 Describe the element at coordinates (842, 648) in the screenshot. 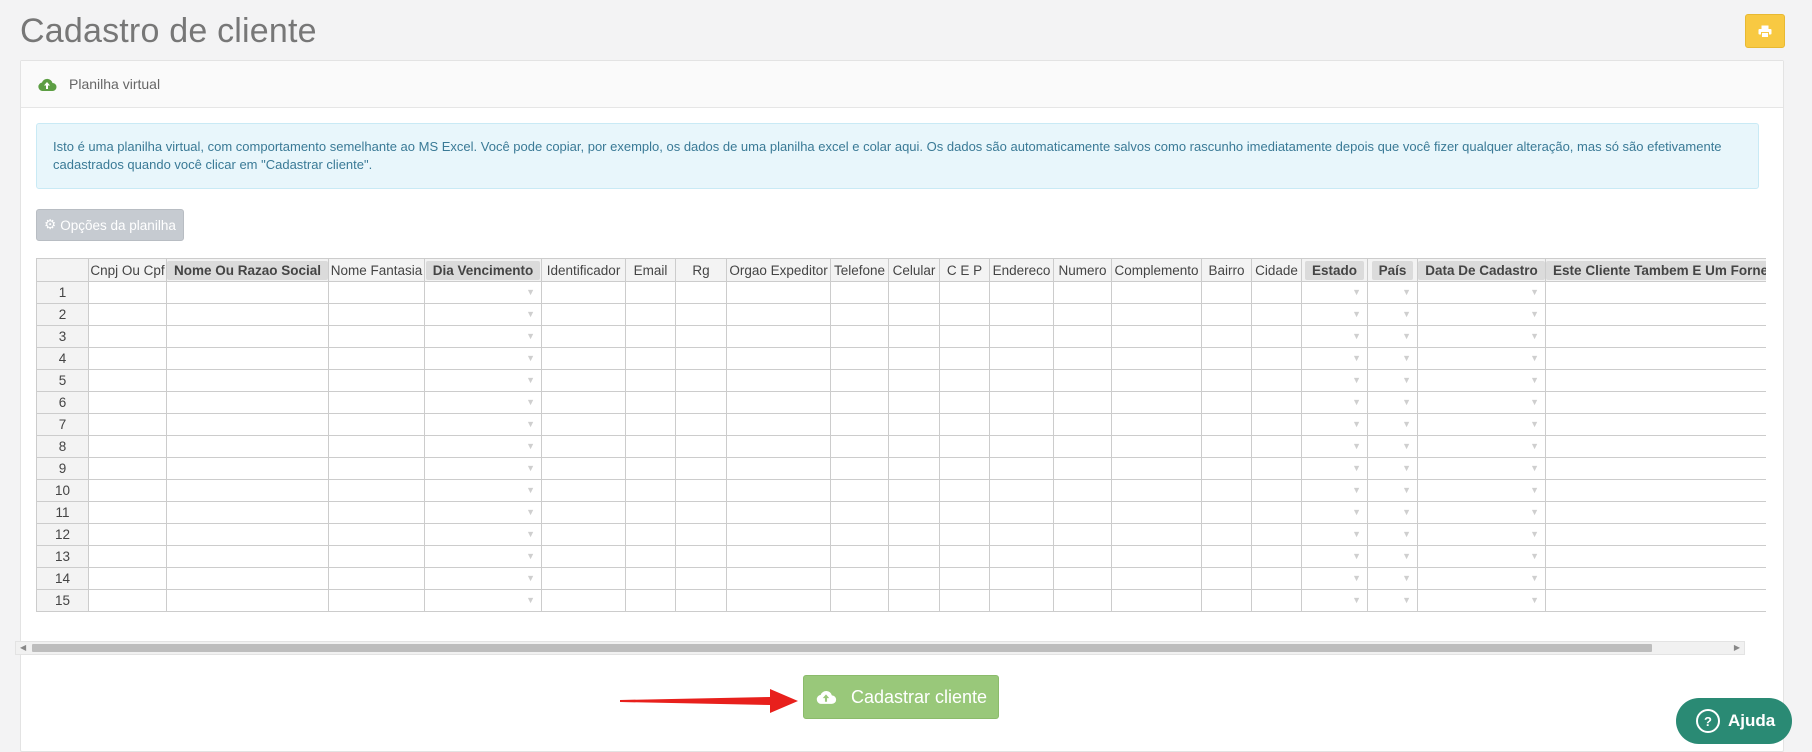

I see `scrollbar-thumb` at that location.